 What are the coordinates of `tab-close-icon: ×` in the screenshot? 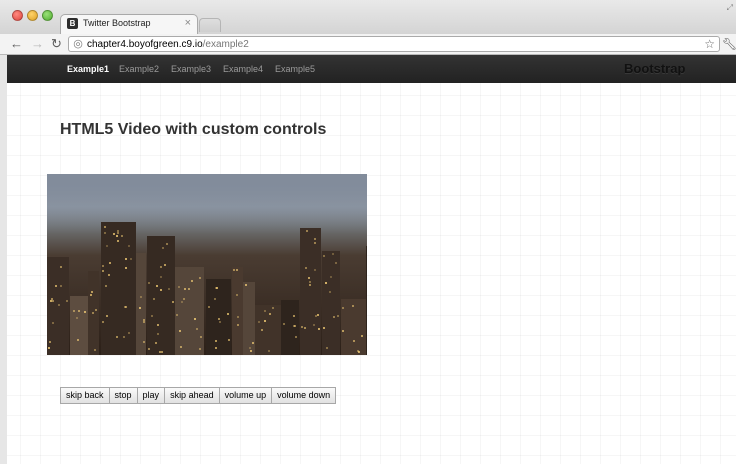 It's located at (188, 23).